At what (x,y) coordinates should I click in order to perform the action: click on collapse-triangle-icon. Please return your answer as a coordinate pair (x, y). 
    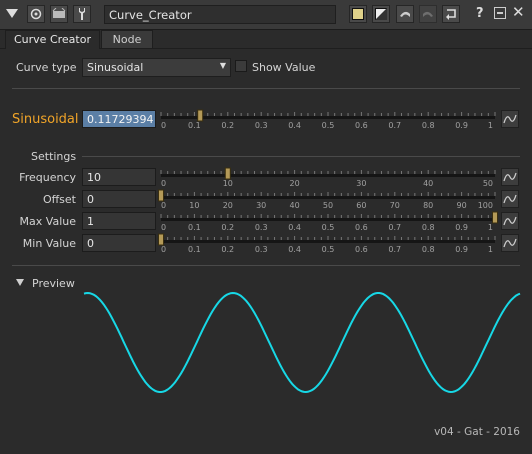
    Looking at the image, I should click on (20, 282).